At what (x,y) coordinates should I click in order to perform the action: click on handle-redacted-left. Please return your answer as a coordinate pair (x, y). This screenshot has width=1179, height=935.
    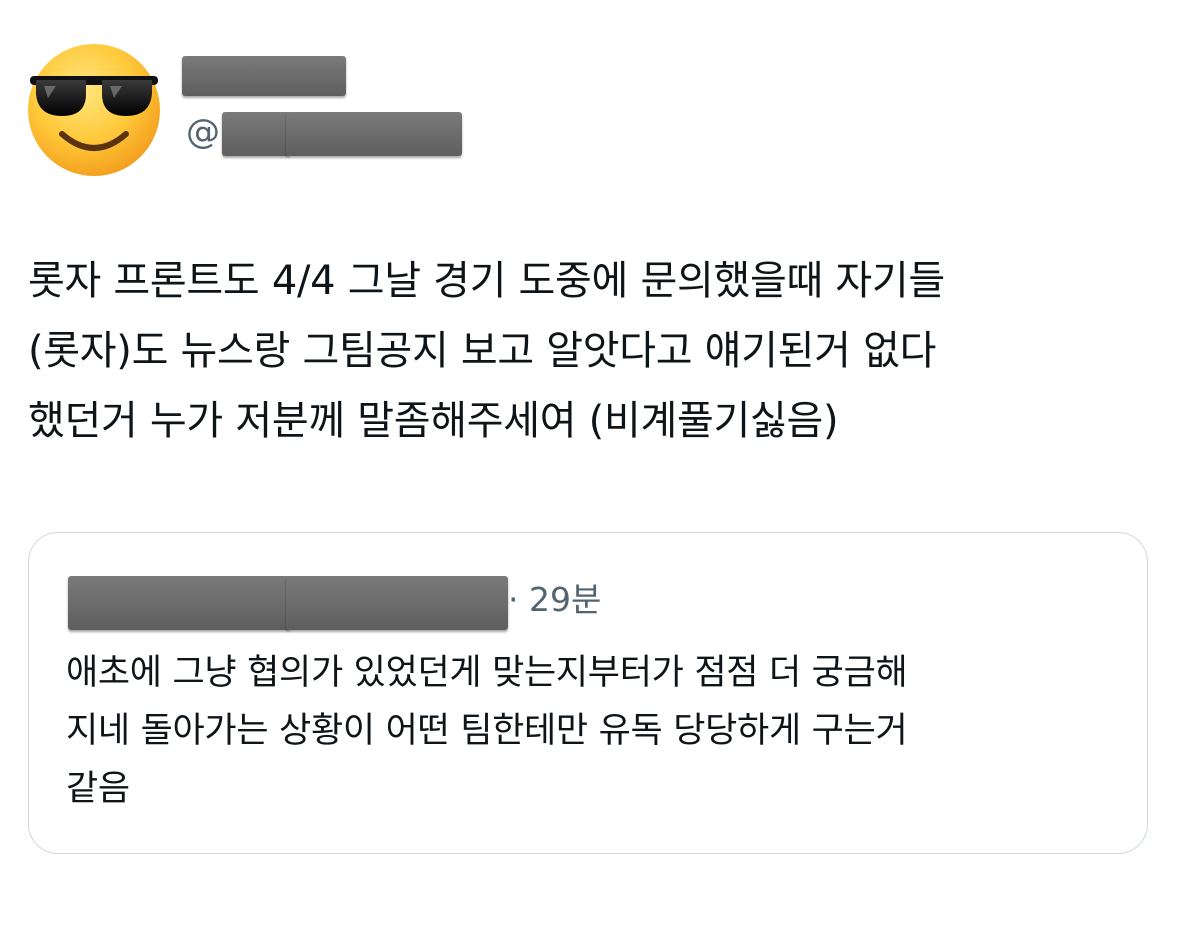
    Looking at the image, I should click on (256, 134).